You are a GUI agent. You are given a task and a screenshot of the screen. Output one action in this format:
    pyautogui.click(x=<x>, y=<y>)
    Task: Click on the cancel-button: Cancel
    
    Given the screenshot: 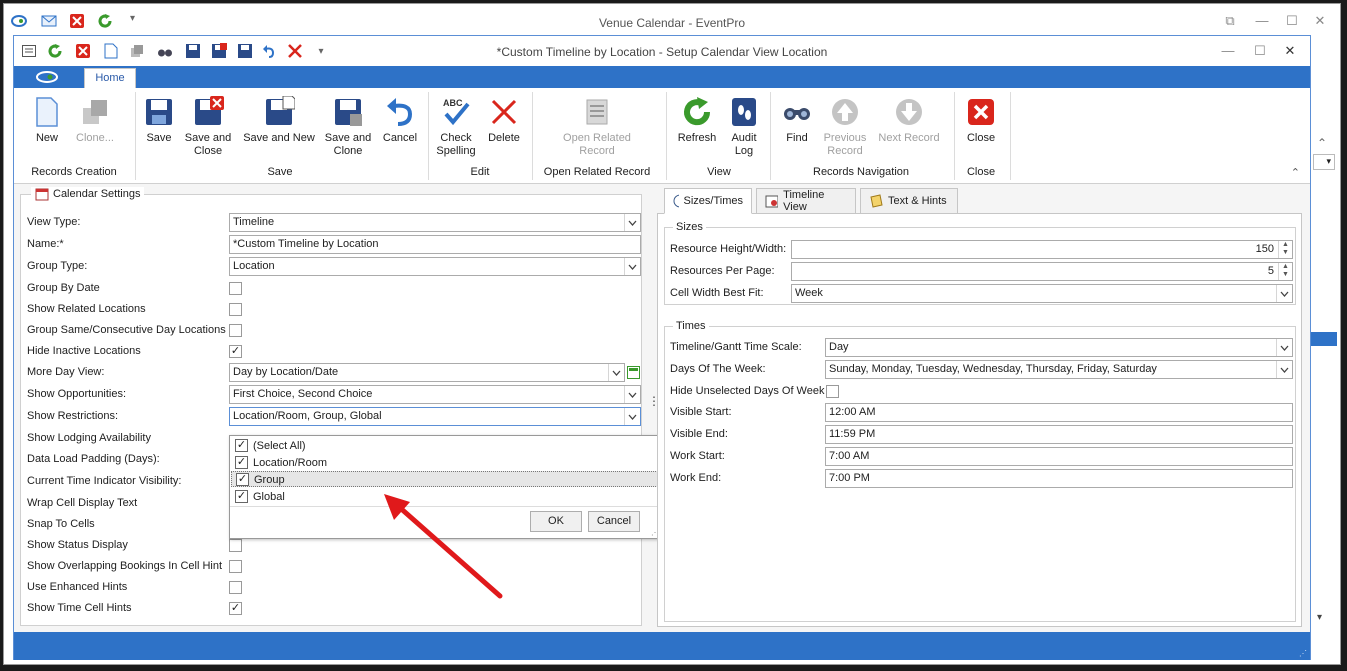 What is the action you would take?
    pyautogui.click(x=400, y=120)
    